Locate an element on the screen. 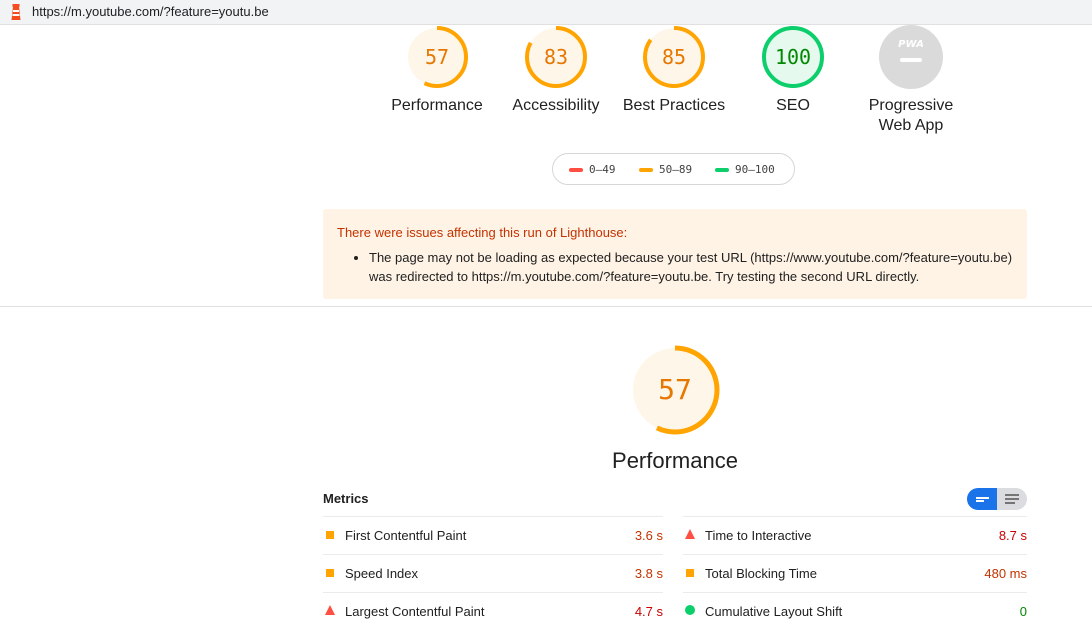 Image resolution: width=1092 pixels, height=630 pixels. metrics-view-toggle is located at coordinates (997, 499).